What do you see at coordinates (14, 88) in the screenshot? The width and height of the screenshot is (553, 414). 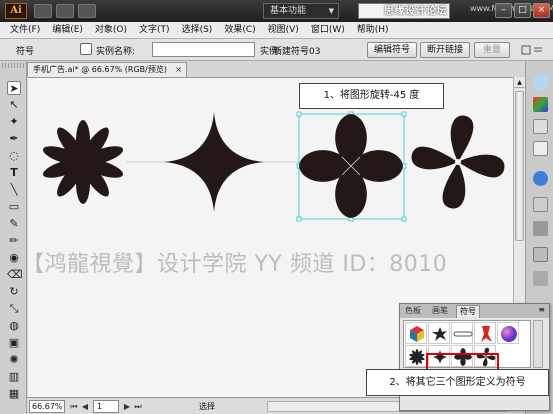 I see `selection-tool-icon: ➤` at bounding box center [14, 88].